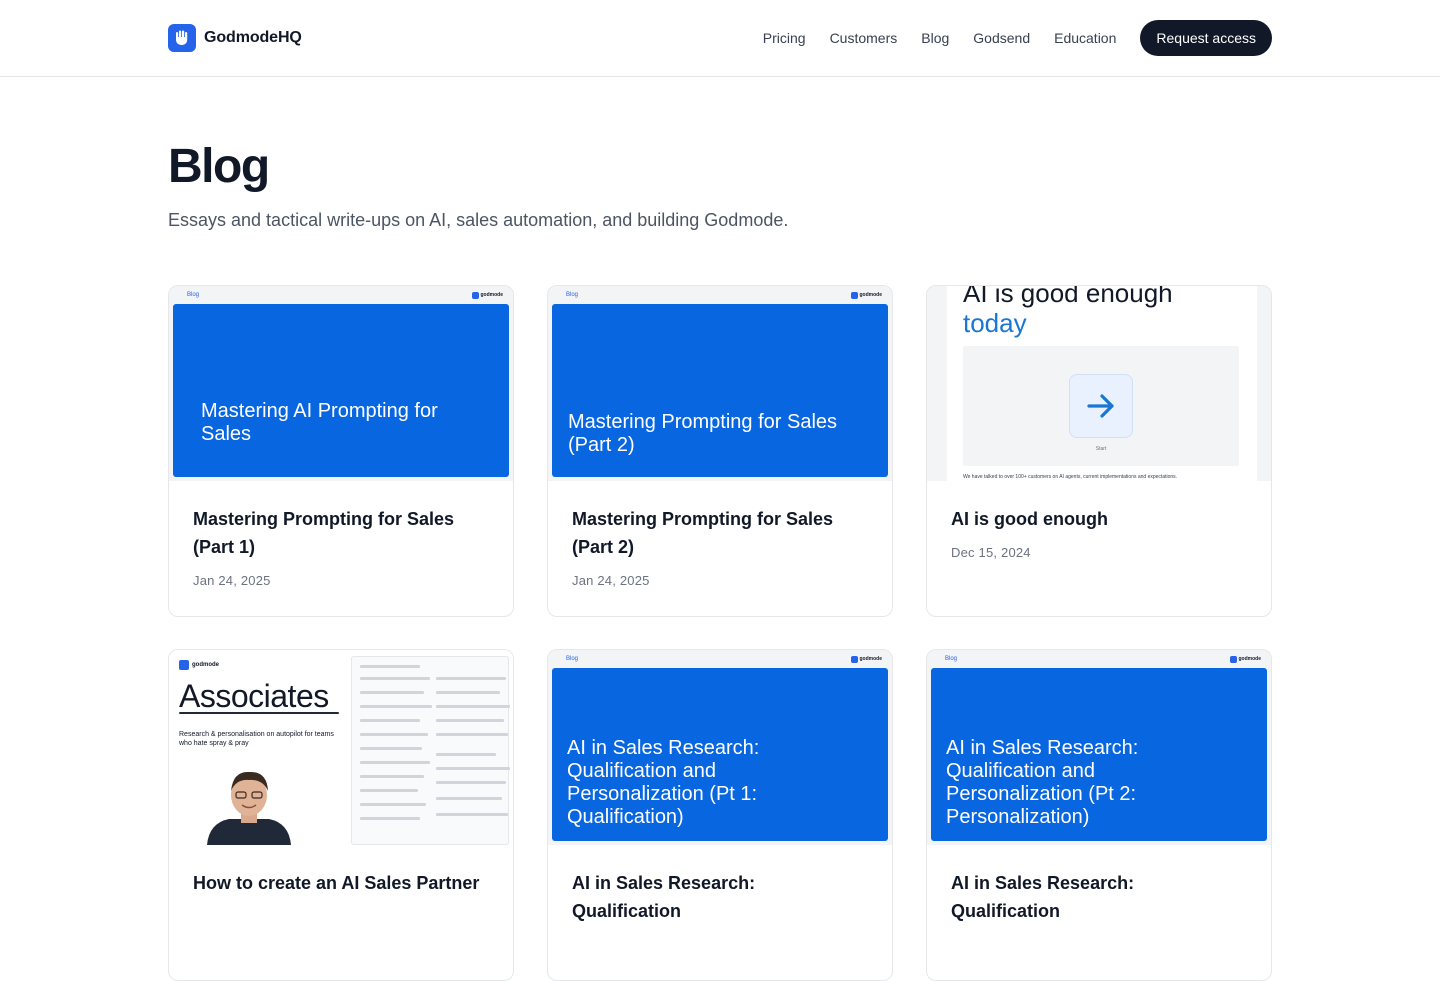  Describe the element at coordinates (935, 38) in the screenshot. I see `nav-link-blog: Blog` at that location.